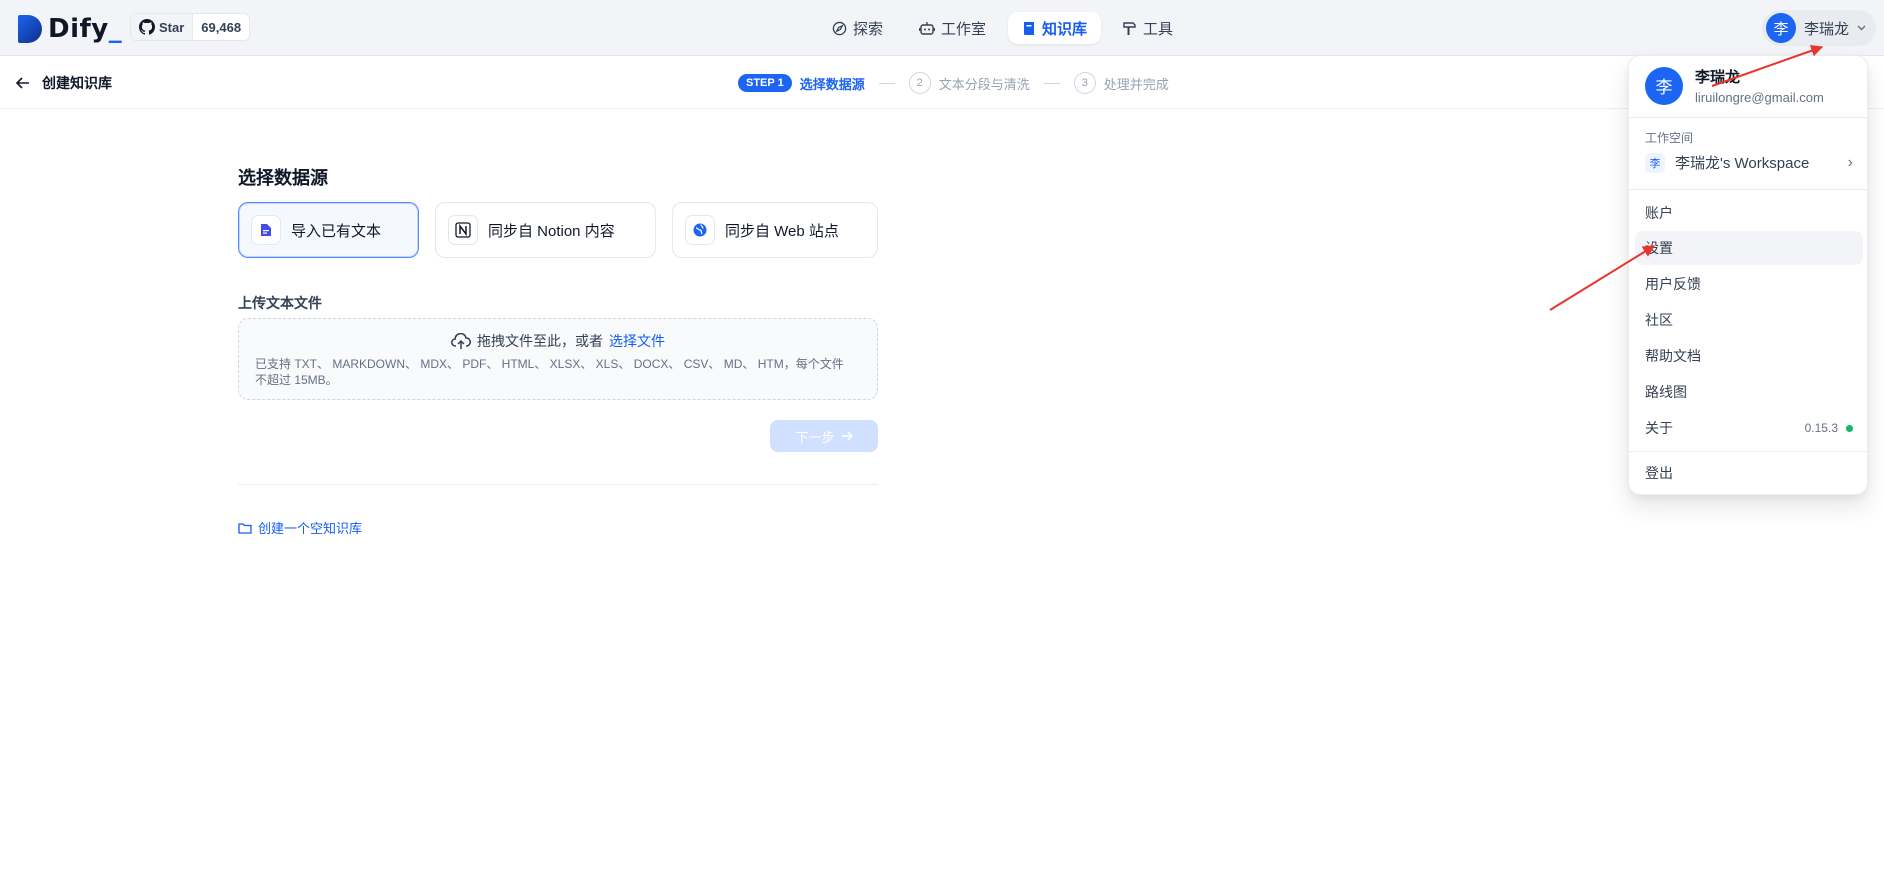  Describe the element at coordinates (637, 341) in the screenshot. I see `select-file-link: 选择文件` at that location.